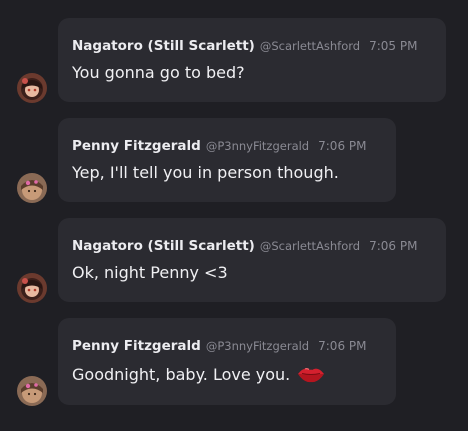  I want to click on timestamp: 7:05 PM, so click(393, 46).